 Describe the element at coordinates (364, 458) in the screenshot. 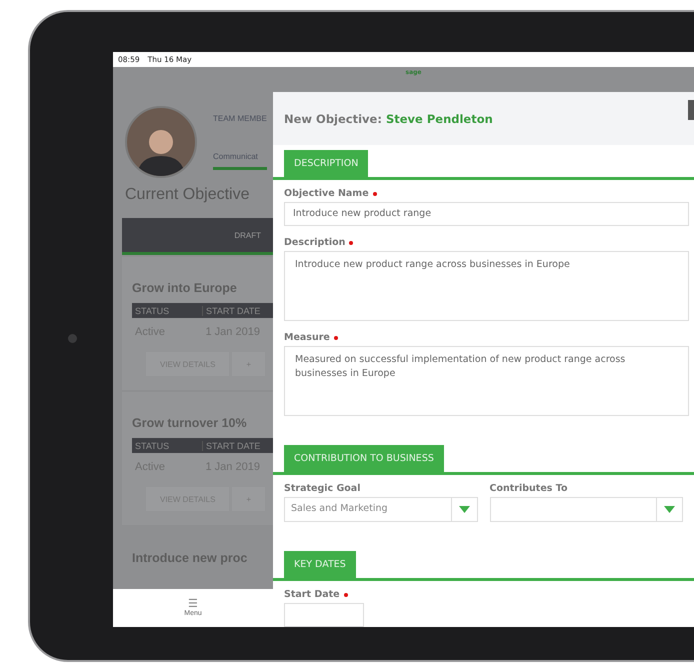

I see `section-tab: CONTRIBUTION TO BUSINESS` at that location.